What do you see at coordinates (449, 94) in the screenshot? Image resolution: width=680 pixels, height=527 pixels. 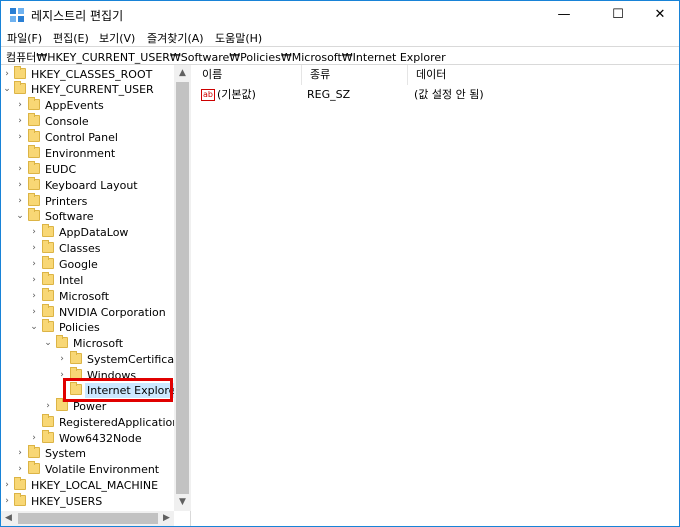 I see `value-data: (값 설정 안 됨)` at bounding box center [449, 94].